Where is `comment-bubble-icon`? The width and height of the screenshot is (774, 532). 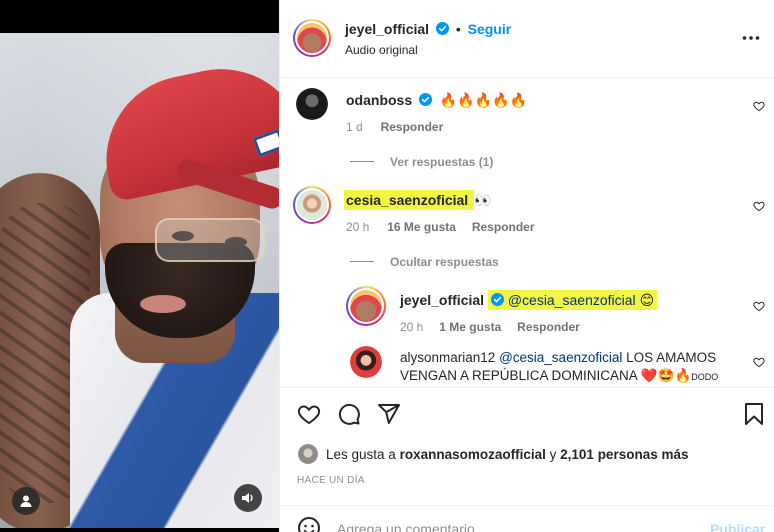 comment-bubble-icon is located at coordinates (349, 414).